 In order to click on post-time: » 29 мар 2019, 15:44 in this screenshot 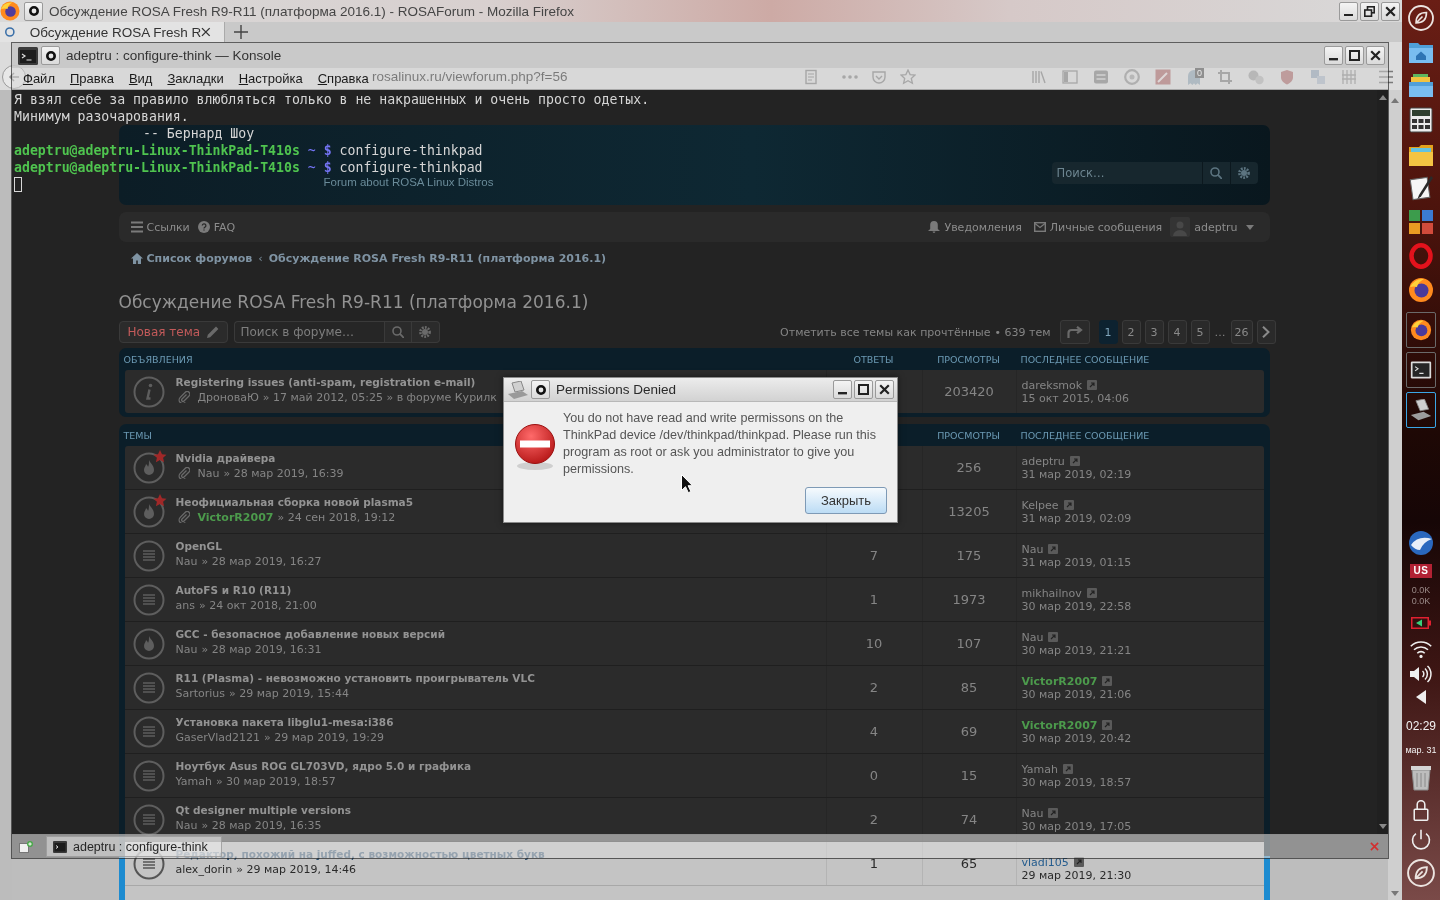, I will do `click(289, 693)`.